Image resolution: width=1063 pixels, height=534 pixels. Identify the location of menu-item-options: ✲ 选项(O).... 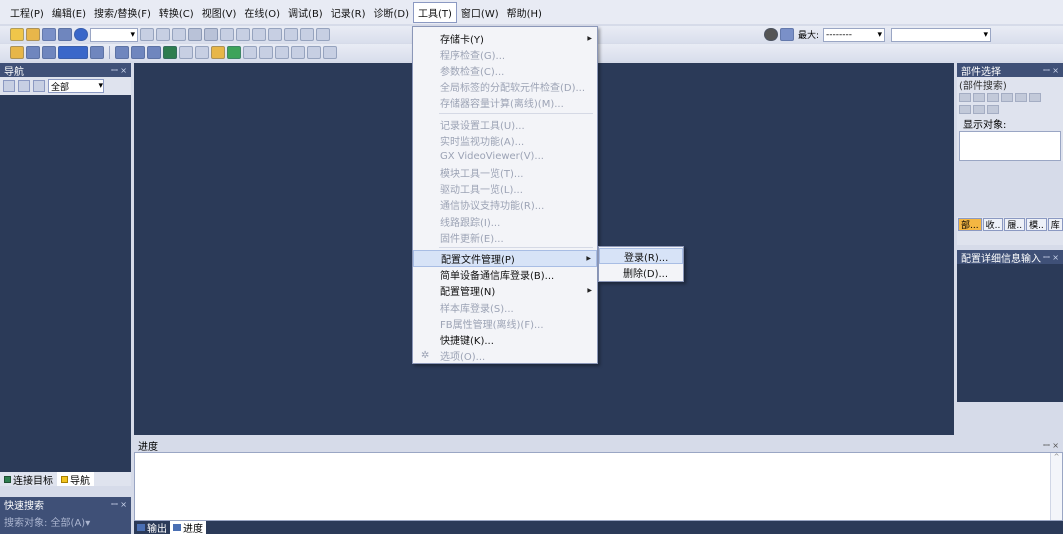
(505, 356).